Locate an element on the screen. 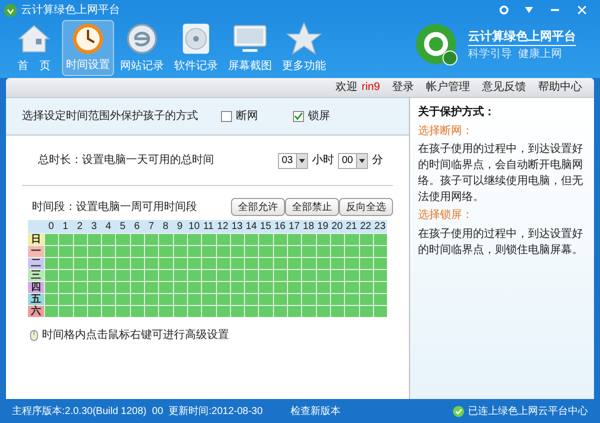  protect-mode-checkbox: 锁屏 is located at coordinates (322, 116).